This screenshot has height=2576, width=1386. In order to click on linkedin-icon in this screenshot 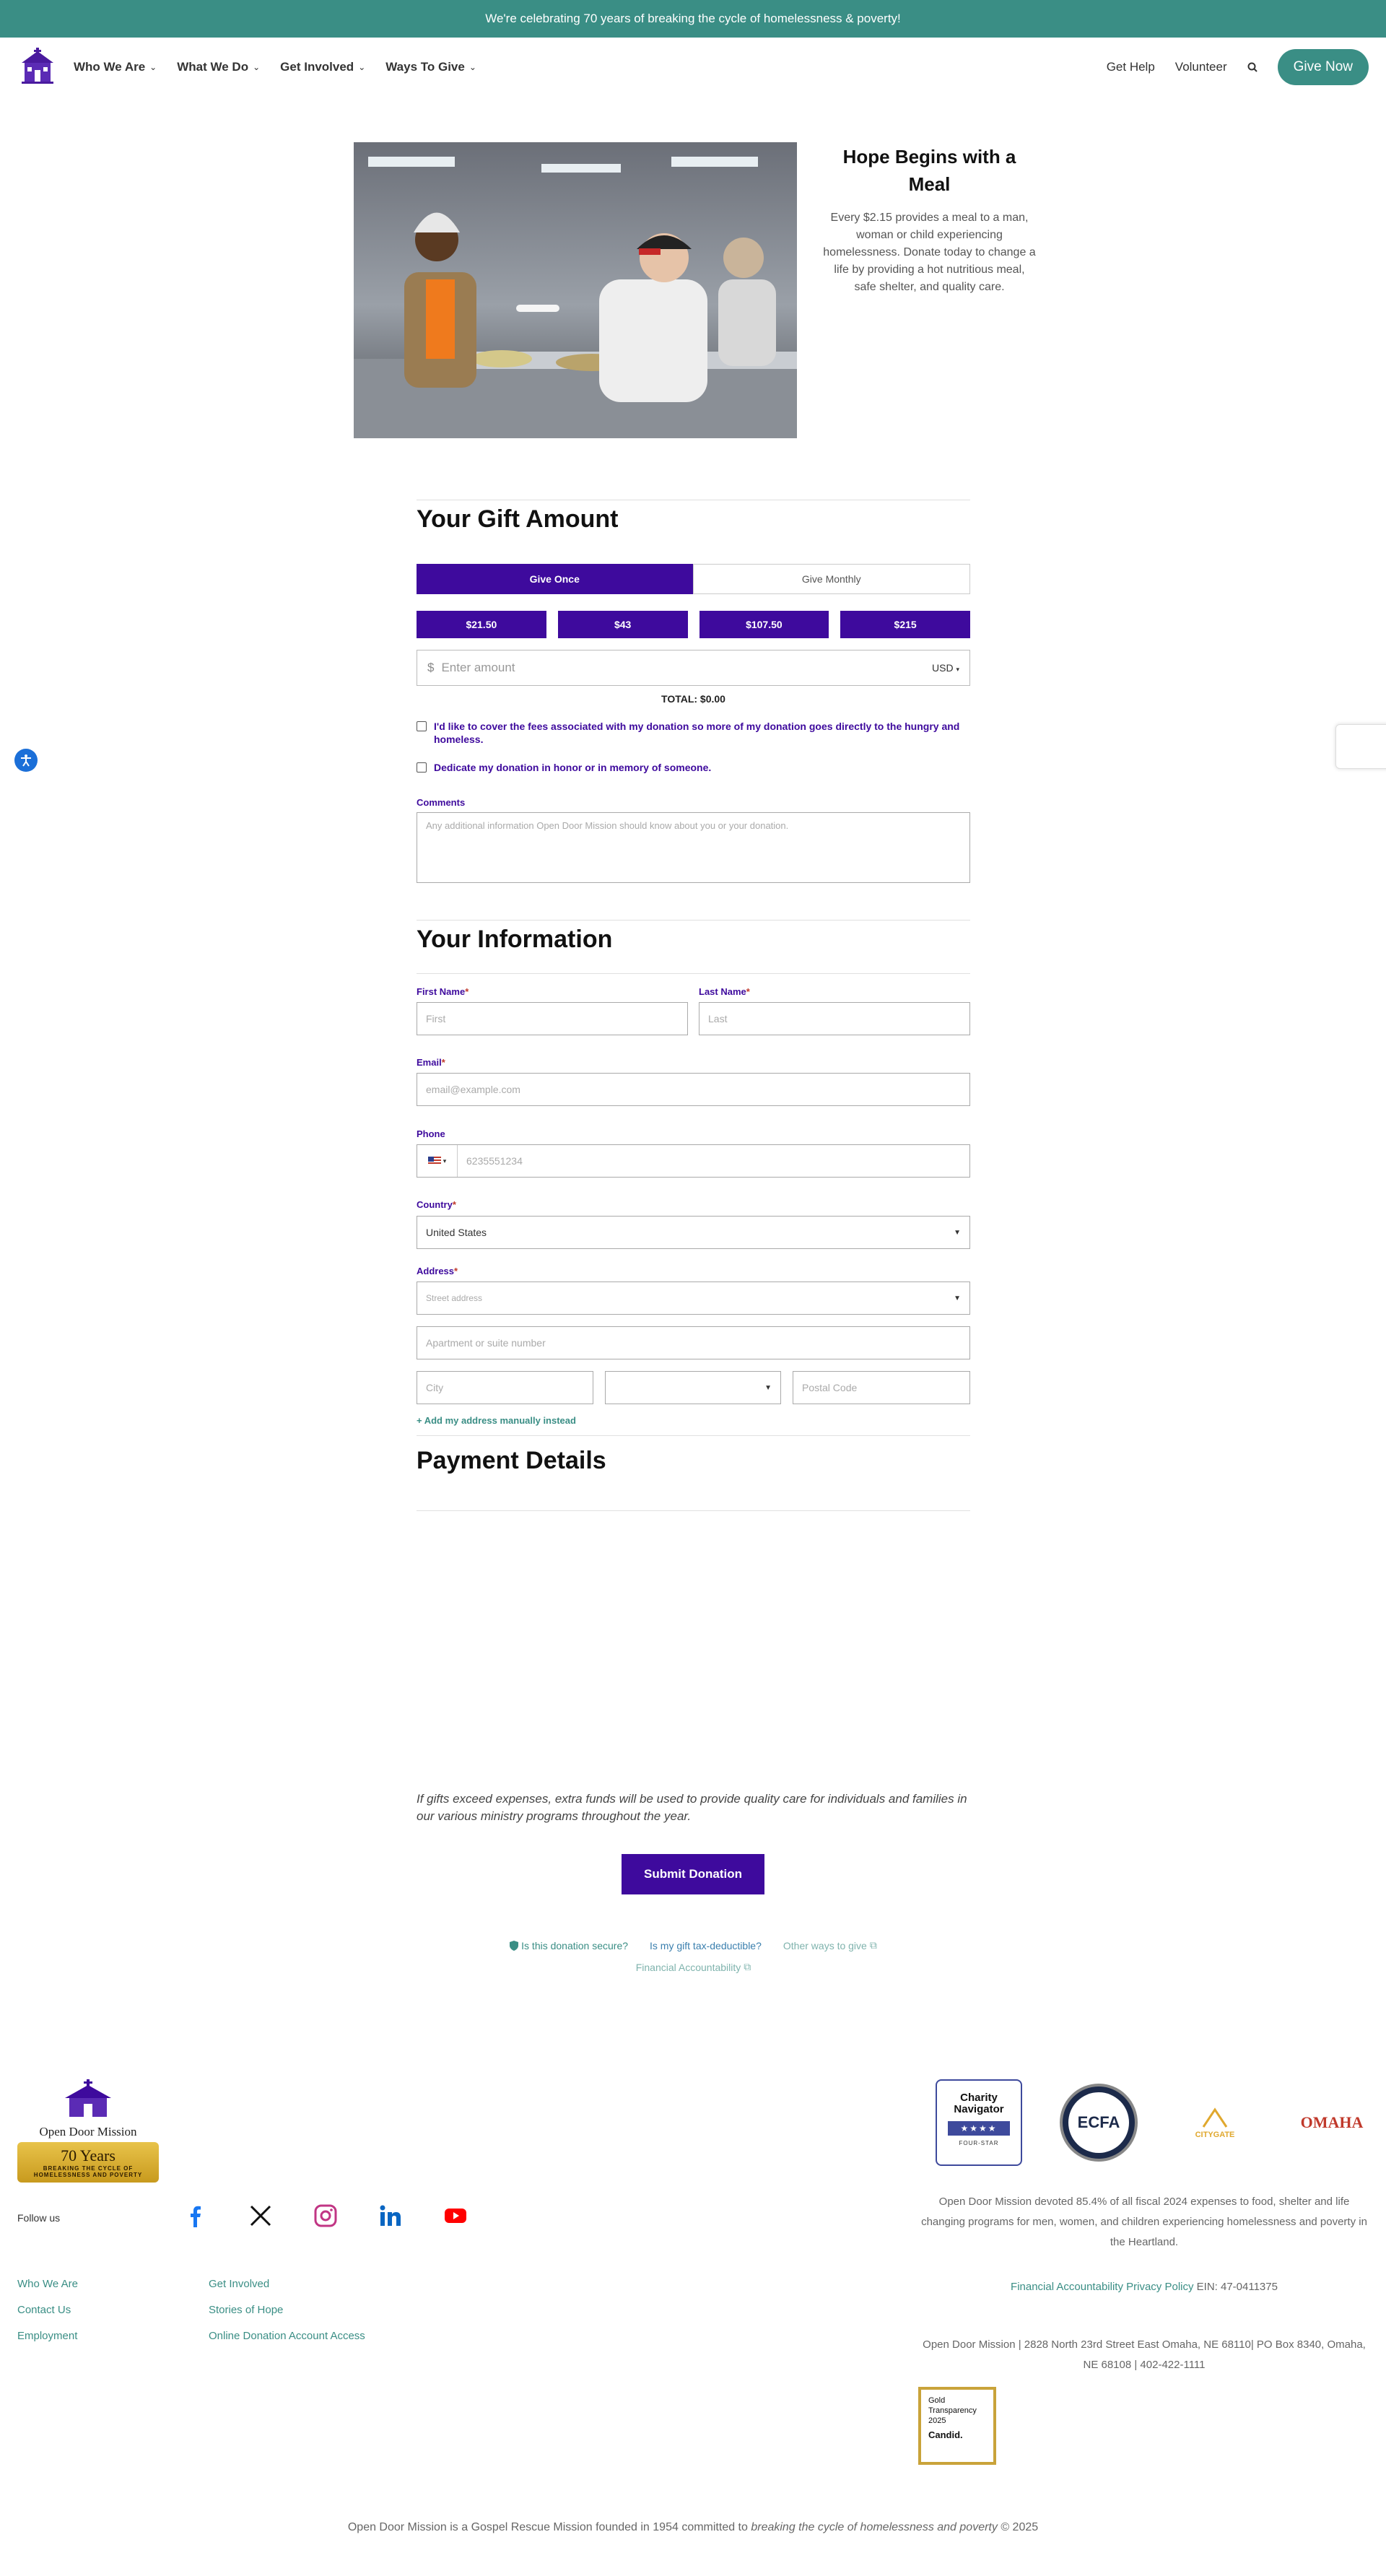, I will do `click(391, 2215)`.